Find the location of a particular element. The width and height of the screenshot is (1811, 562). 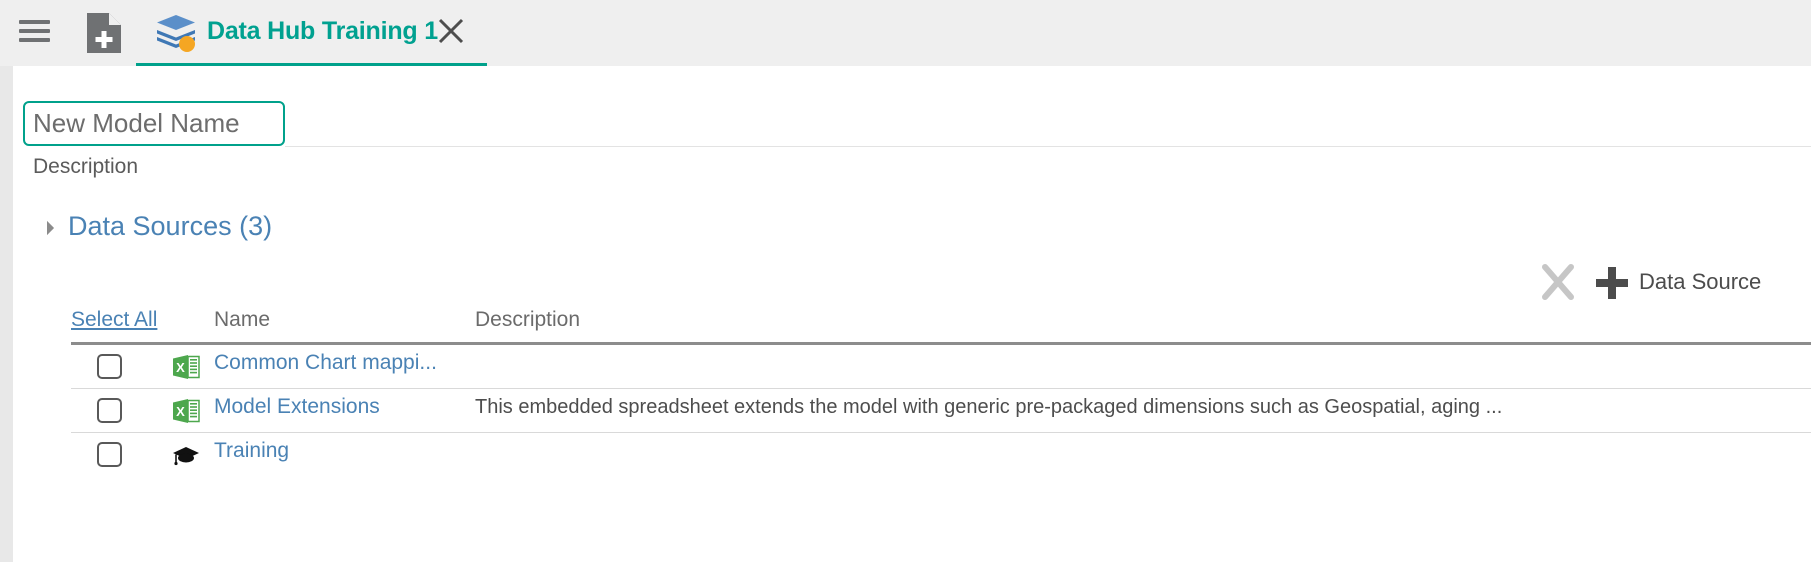

model-name-input is located at coordinates (154, 123).